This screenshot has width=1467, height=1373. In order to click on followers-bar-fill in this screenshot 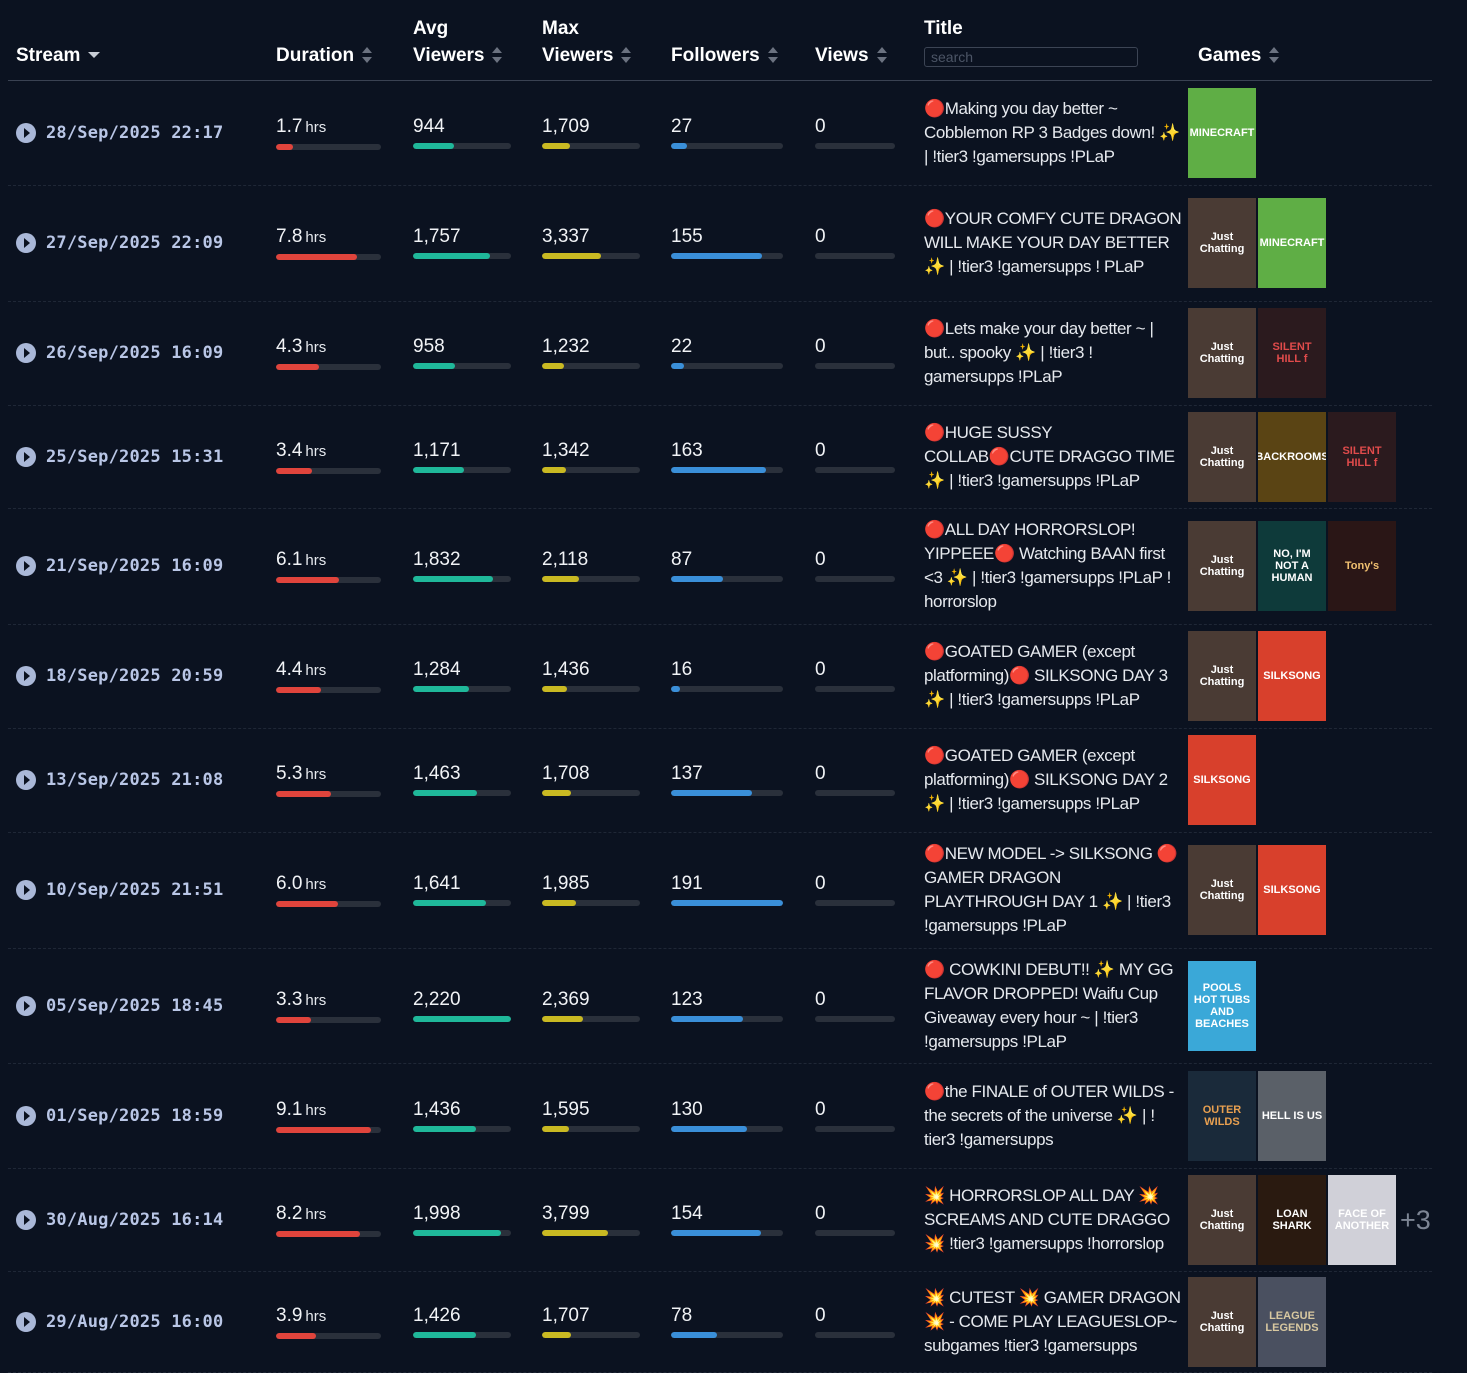, I will do `click(679, 146)`.